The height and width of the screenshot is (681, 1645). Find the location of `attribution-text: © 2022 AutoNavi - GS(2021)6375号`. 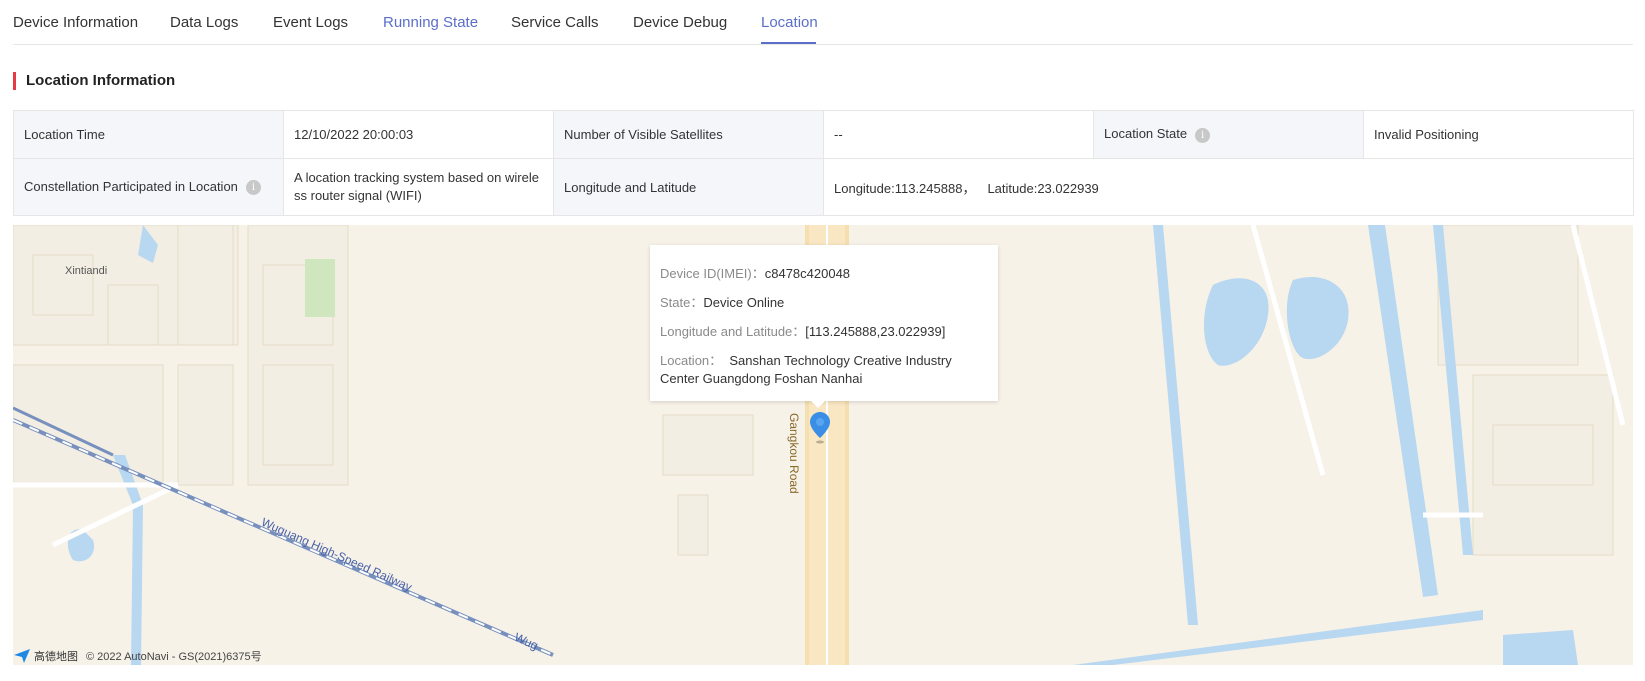

attribution-text: © 2022 AutoNavi - GS(2021)6375号 is located at coordinates (174, 657).